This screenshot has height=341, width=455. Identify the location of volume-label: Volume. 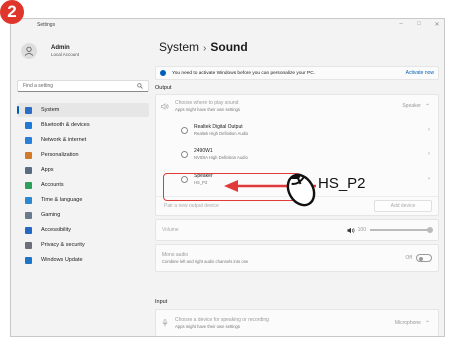
(170, 230).